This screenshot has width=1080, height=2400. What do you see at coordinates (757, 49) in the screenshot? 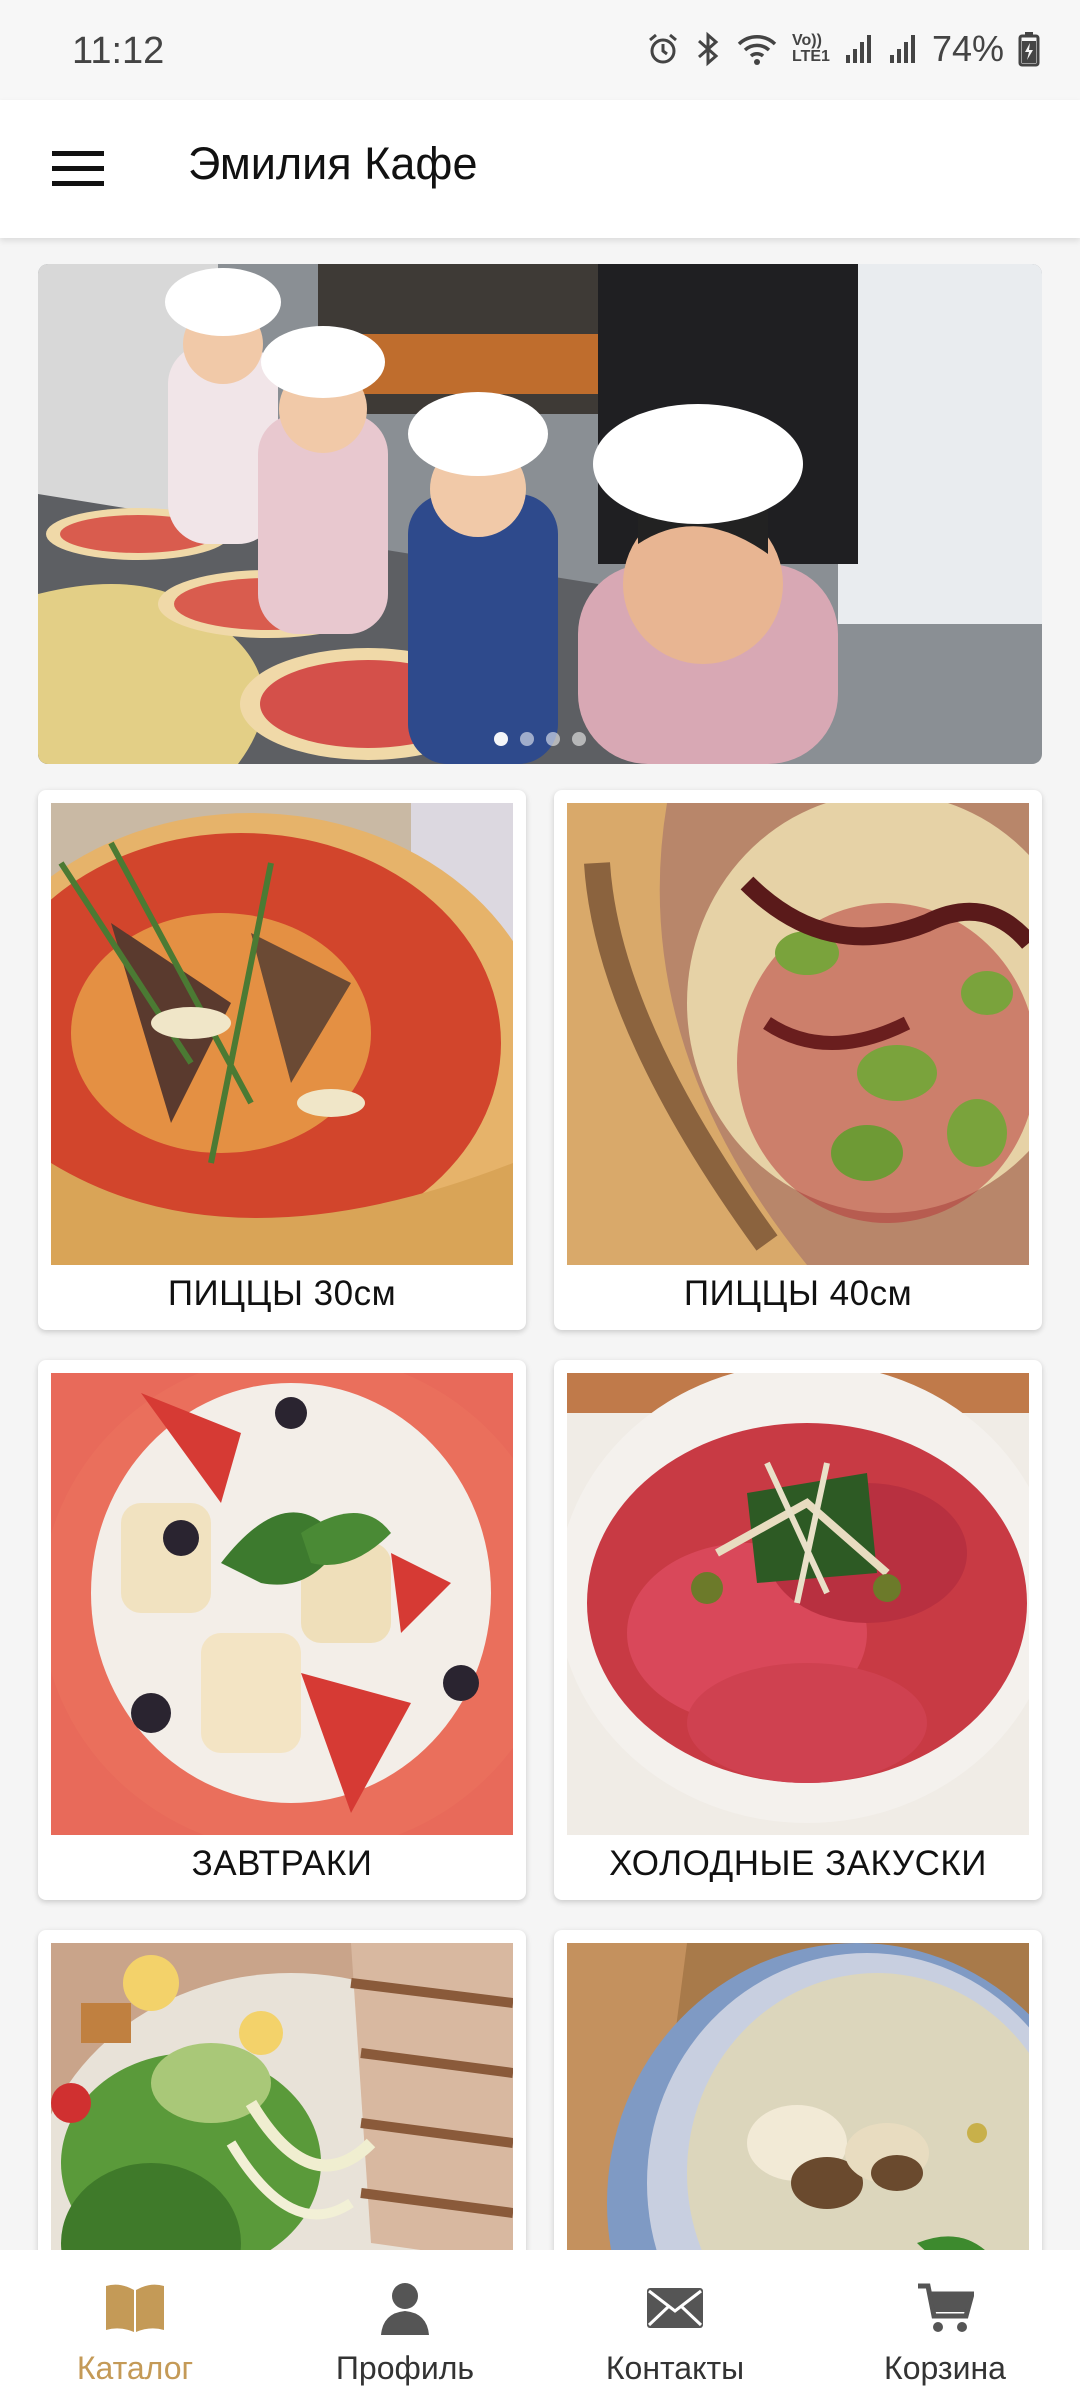
I see `wifi-icon` at bounding box center [757, 49].